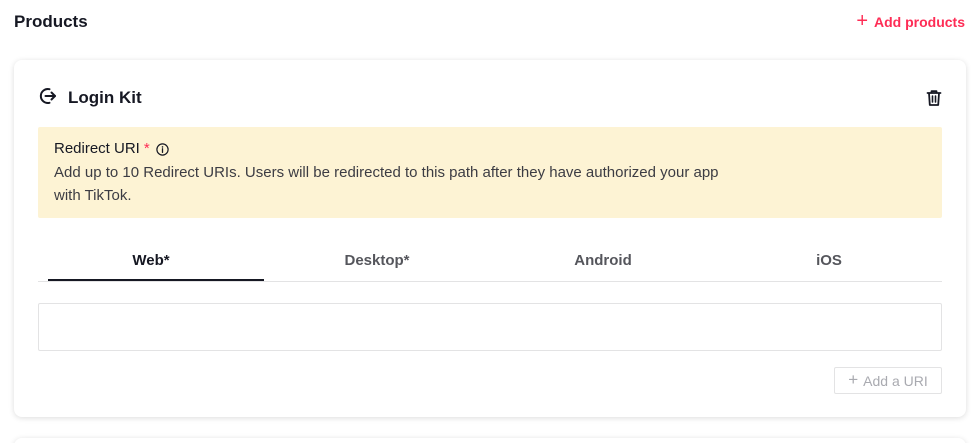 Image resolution: width=971 pixels, height=443 pixels. Describe the element at coordinates (490, 98) in the screenshot. I see `card-header: Login Kit` at that location.